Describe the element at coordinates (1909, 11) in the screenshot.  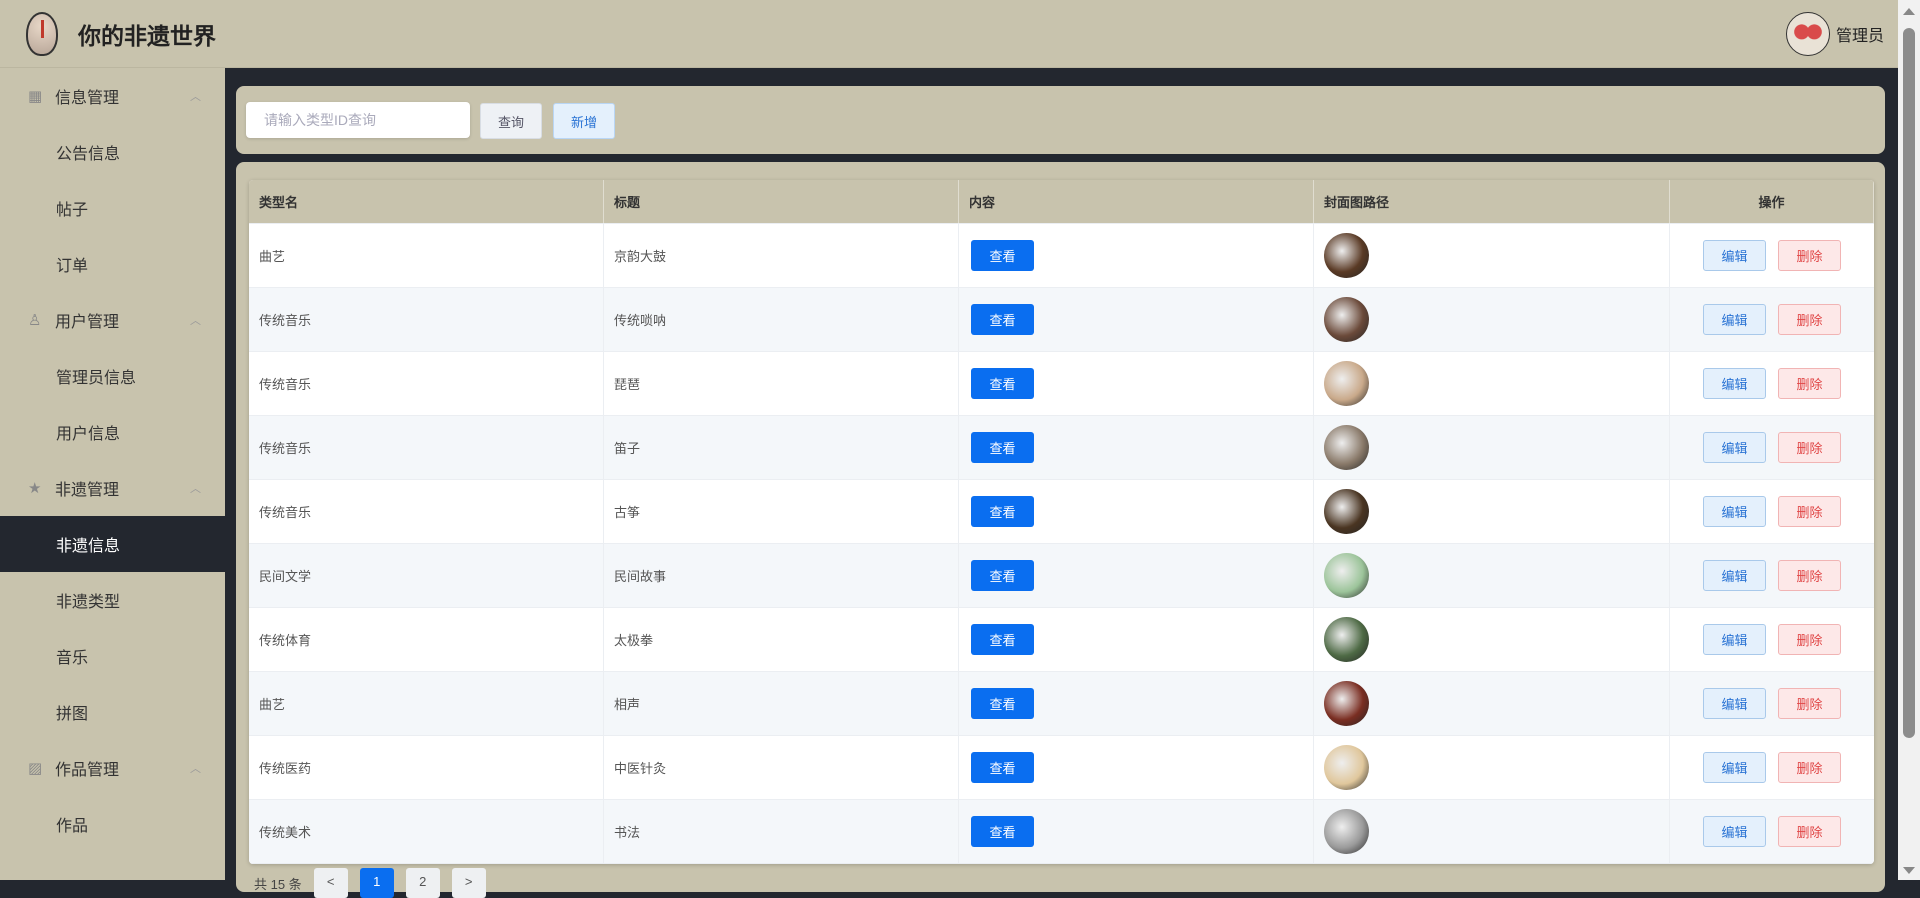
I see `scroll-up-icon` at that location.